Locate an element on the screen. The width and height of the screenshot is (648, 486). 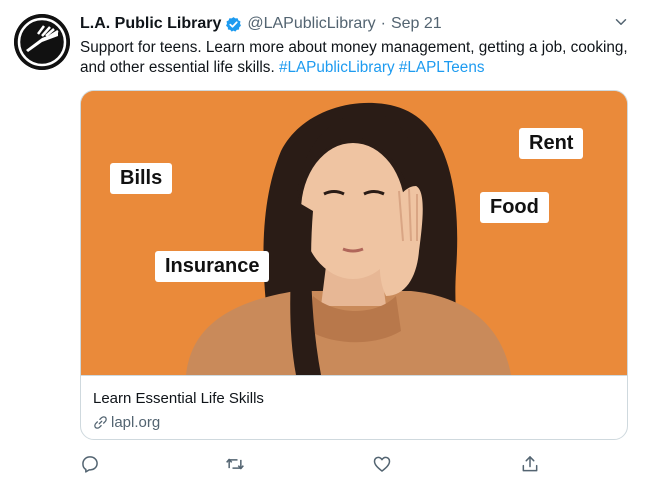
share-icon is located at coordinates (530, 464).